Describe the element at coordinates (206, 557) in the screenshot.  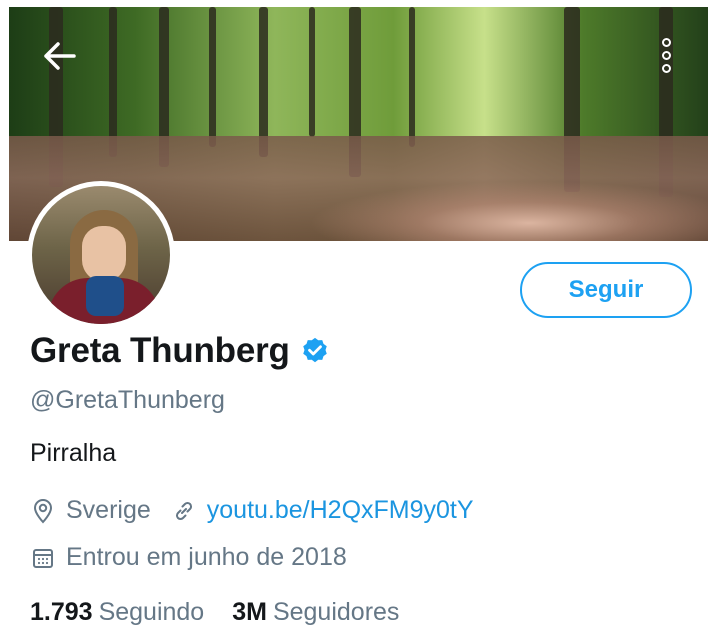
I see `profile-joined-date: Entrou em junho de 2018` at that location.